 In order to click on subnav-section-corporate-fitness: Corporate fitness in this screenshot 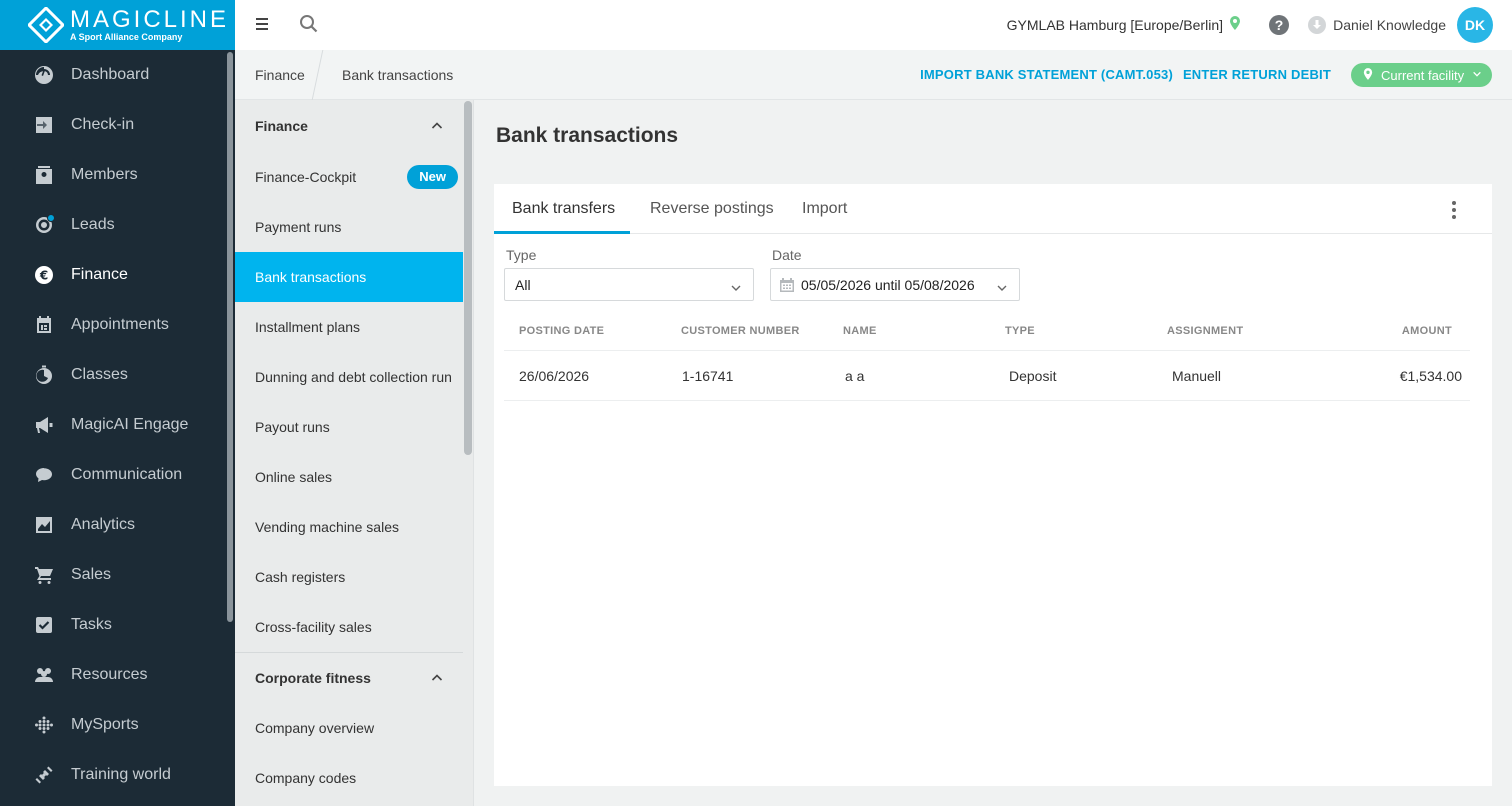, I will do `click(354, 678)`.